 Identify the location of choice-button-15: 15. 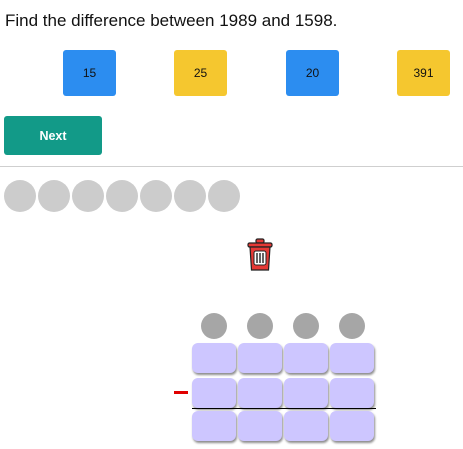
(89, 73).